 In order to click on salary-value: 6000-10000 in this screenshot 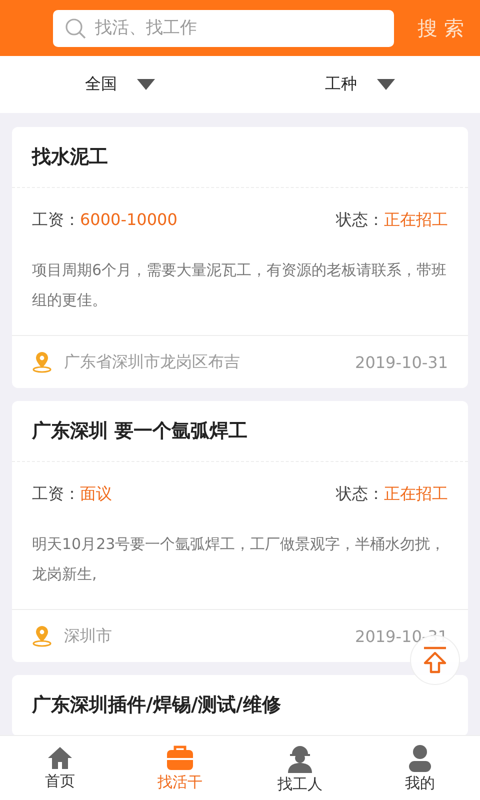, I will do `click(129, 220)`.